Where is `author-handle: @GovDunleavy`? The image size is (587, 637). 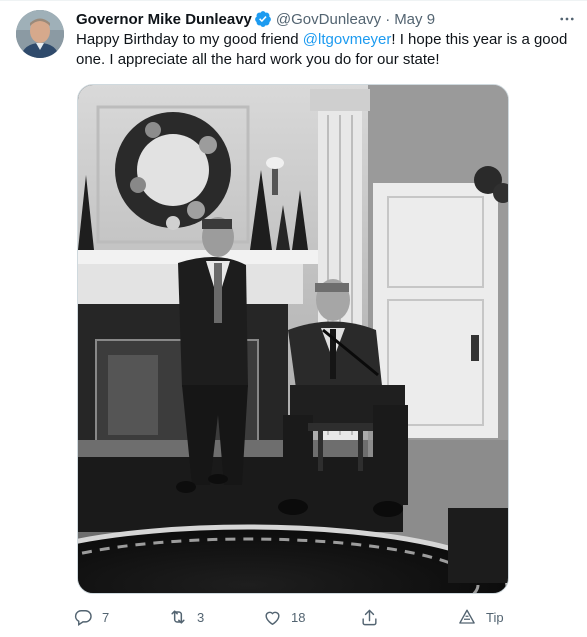 author-handle: @GovDunleavy is located at coordinates (328, 19).